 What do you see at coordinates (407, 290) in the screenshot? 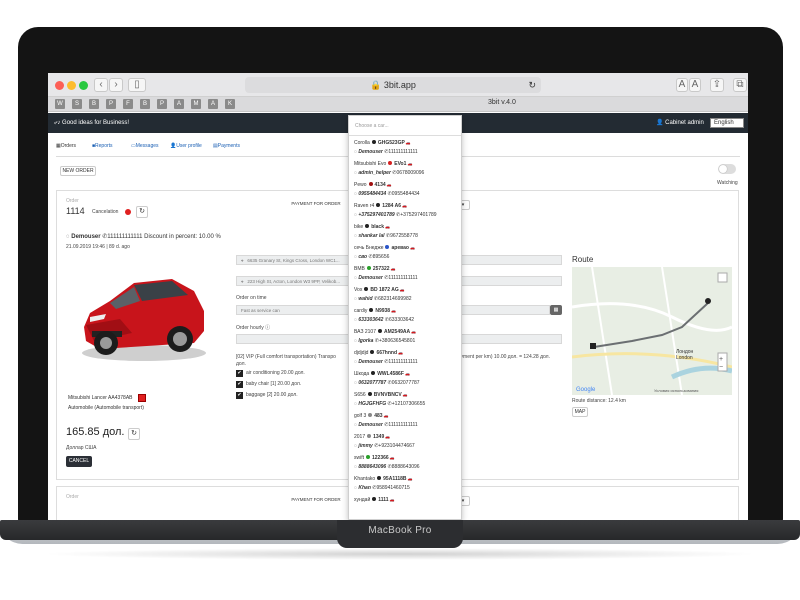
I see `car-option: Vox BD 1872 AG 🚗` at bounding box center [407, 290].